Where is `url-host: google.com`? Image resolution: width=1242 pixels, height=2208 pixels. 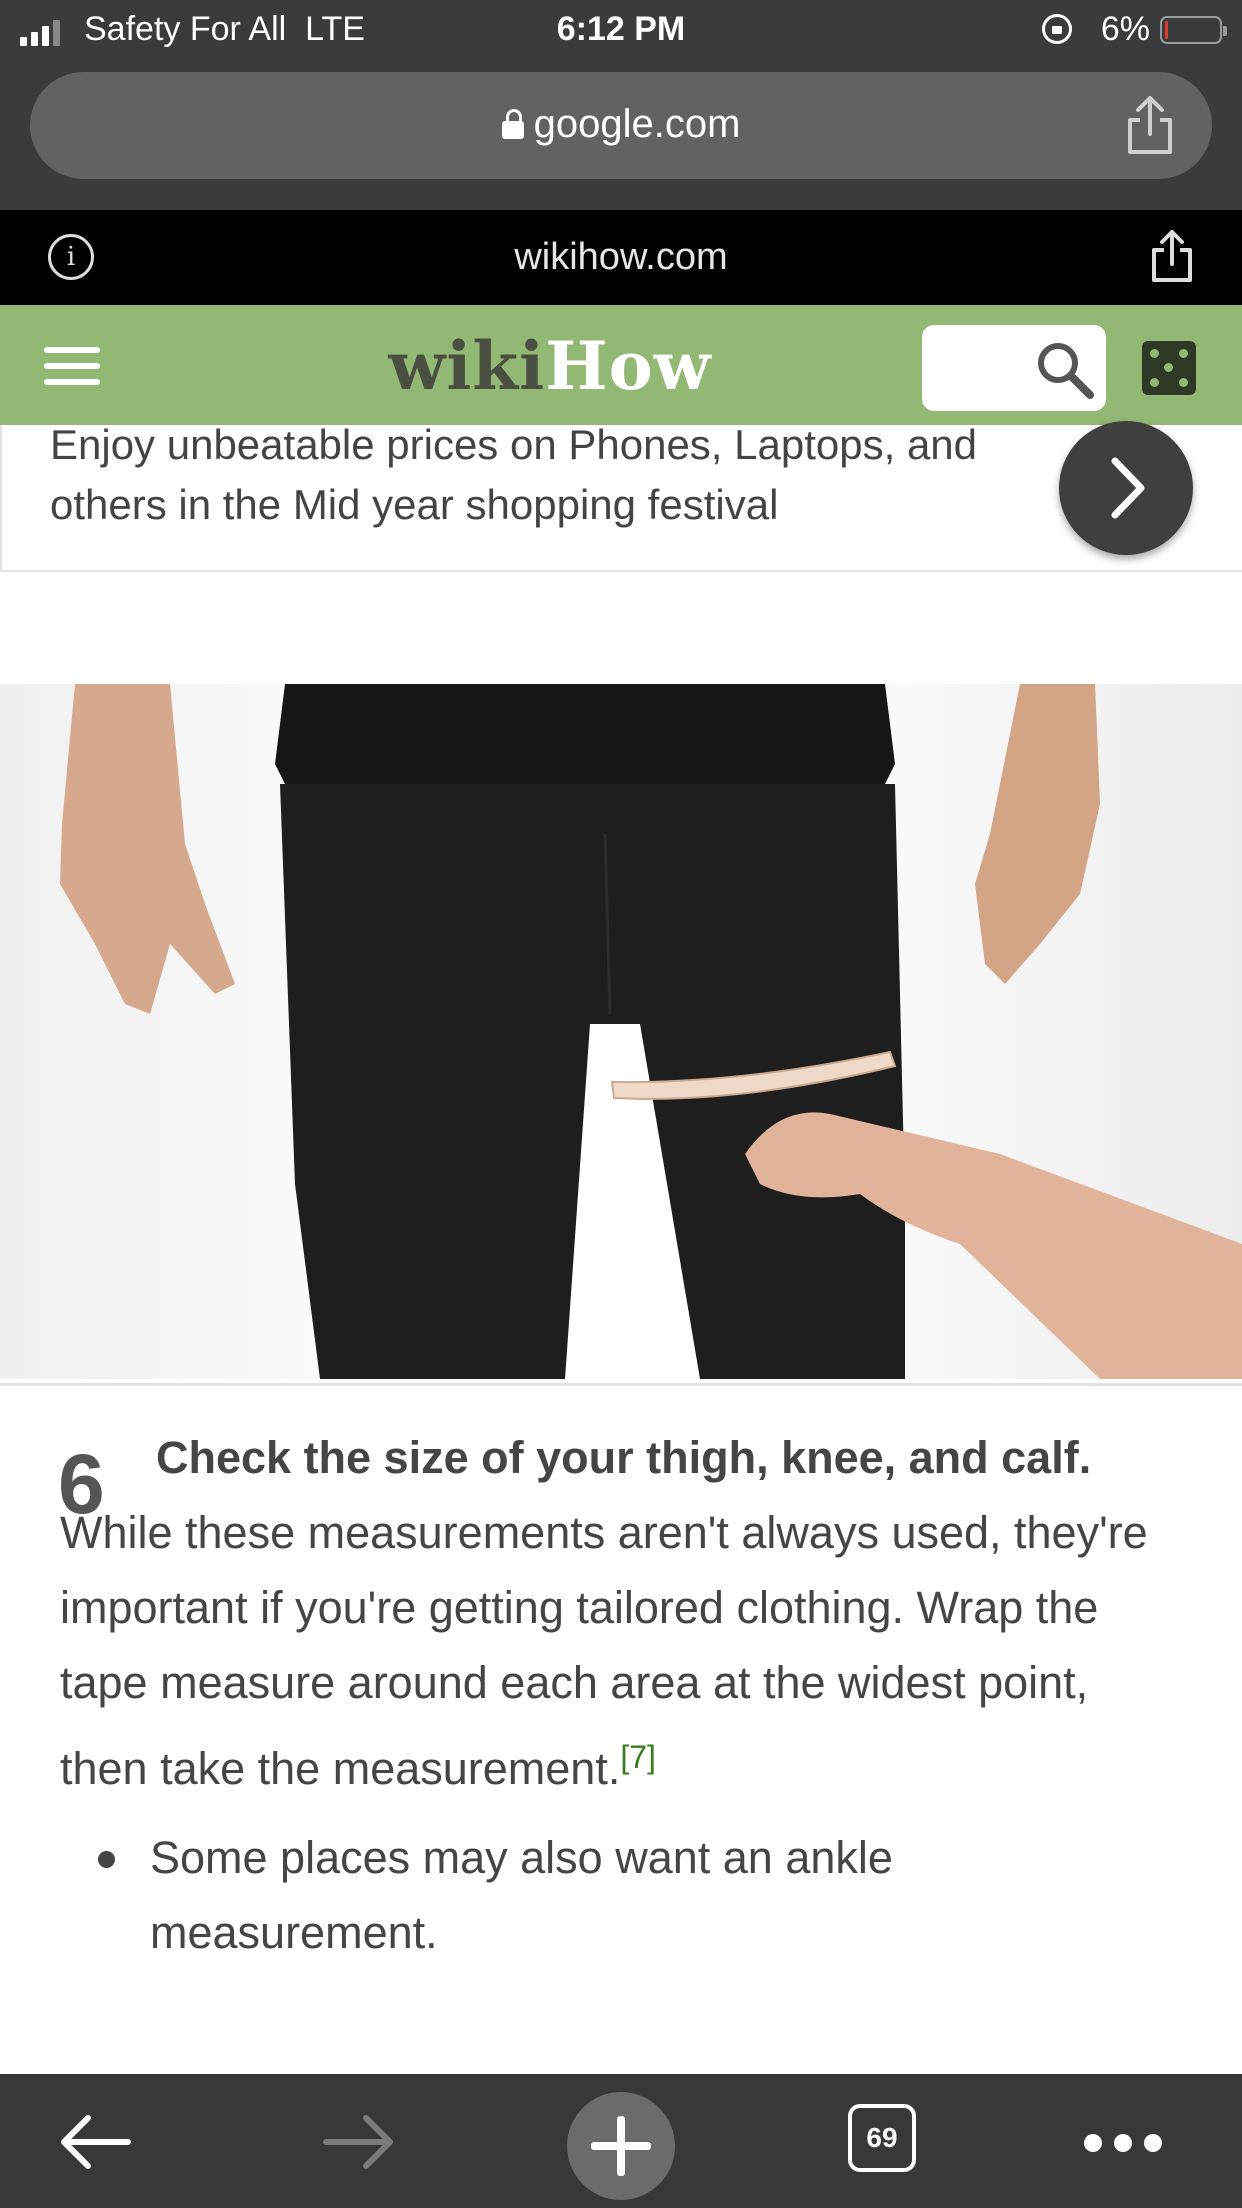 url-host: google.com is located at coordinates (621, 124).